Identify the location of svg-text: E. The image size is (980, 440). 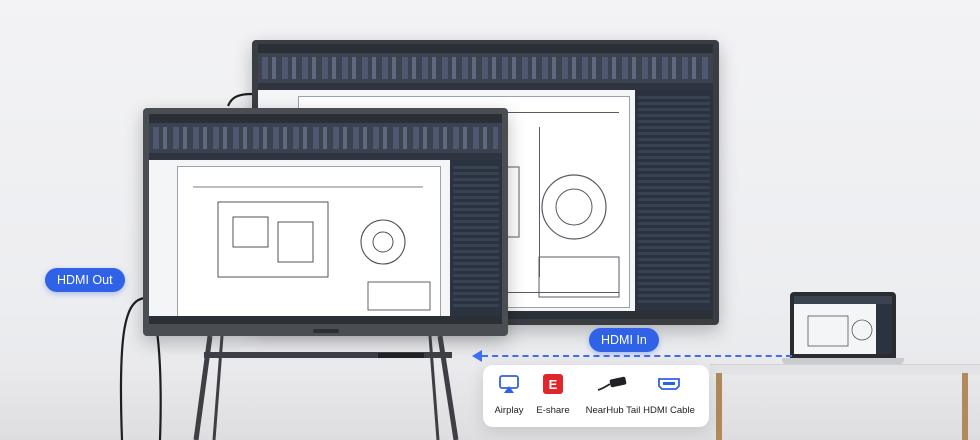
(553, 384).